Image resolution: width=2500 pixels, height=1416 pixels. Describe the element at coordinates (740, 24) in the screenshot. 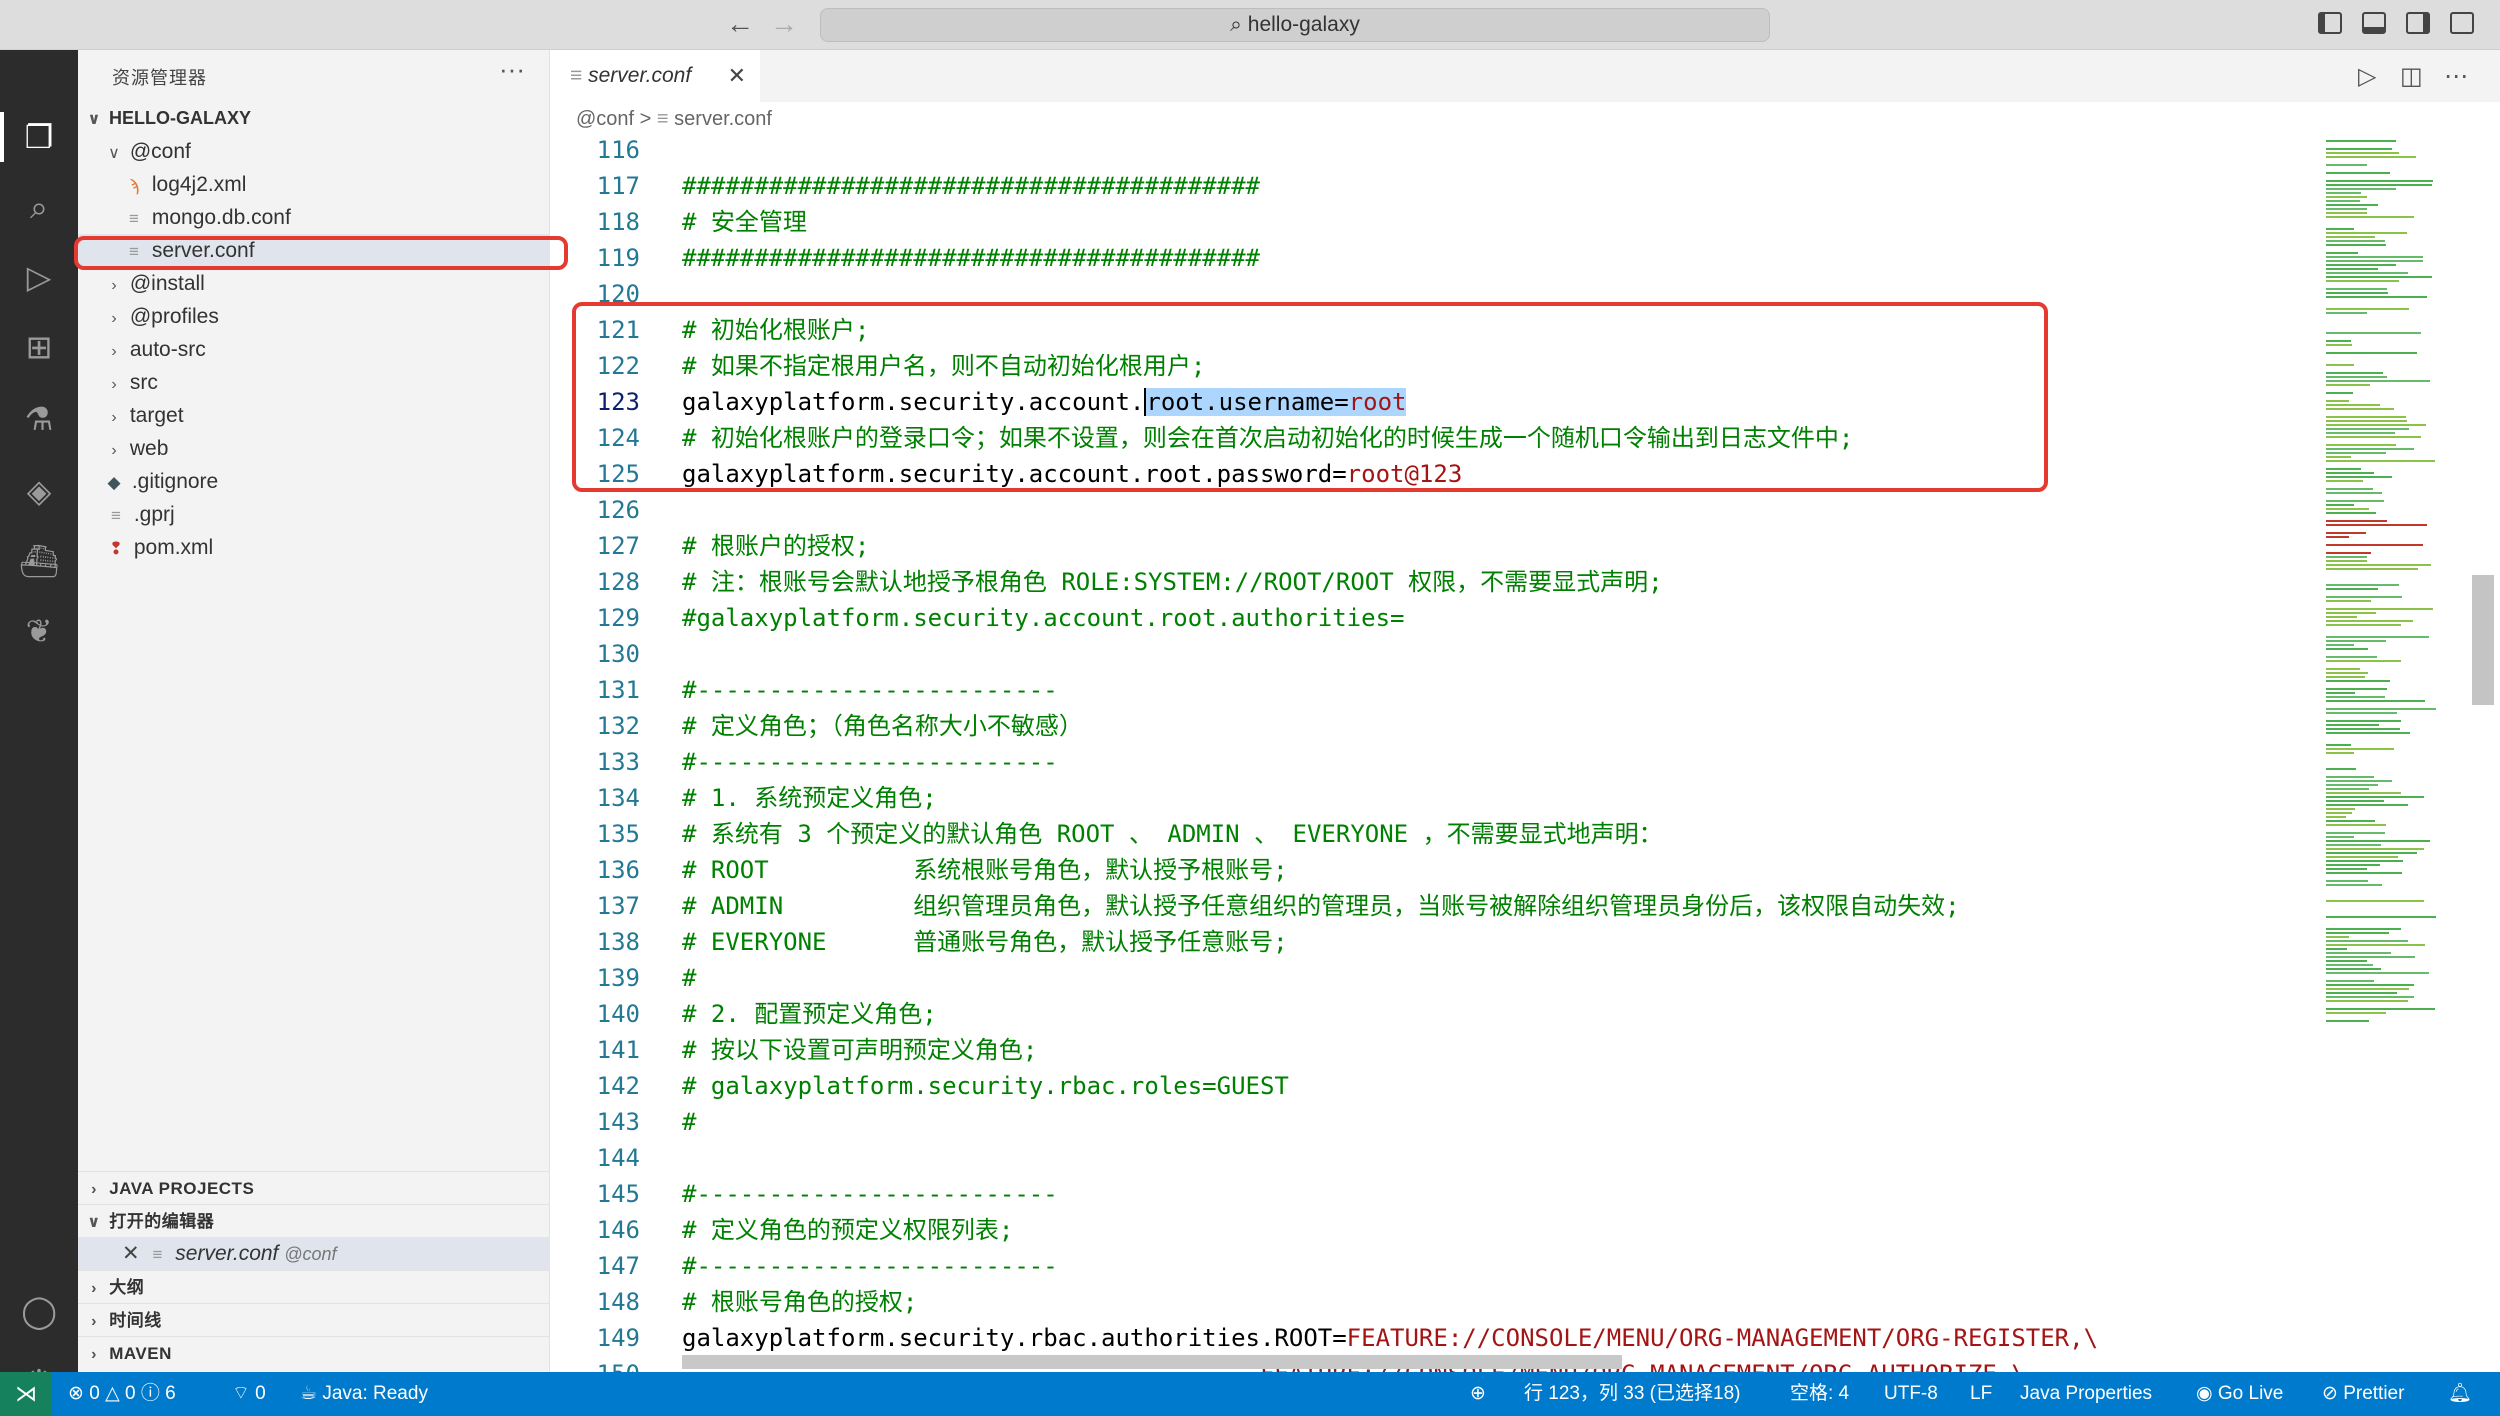

I see `back-arrow-icon: ←` at that location.